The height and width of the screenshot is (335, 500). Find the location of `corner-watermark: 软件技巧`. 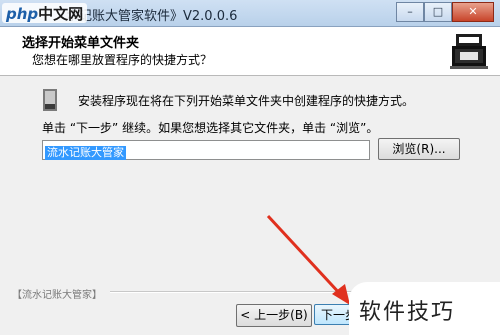

corner-watermark: 软件技巧 is located at coordinates (424, 308).